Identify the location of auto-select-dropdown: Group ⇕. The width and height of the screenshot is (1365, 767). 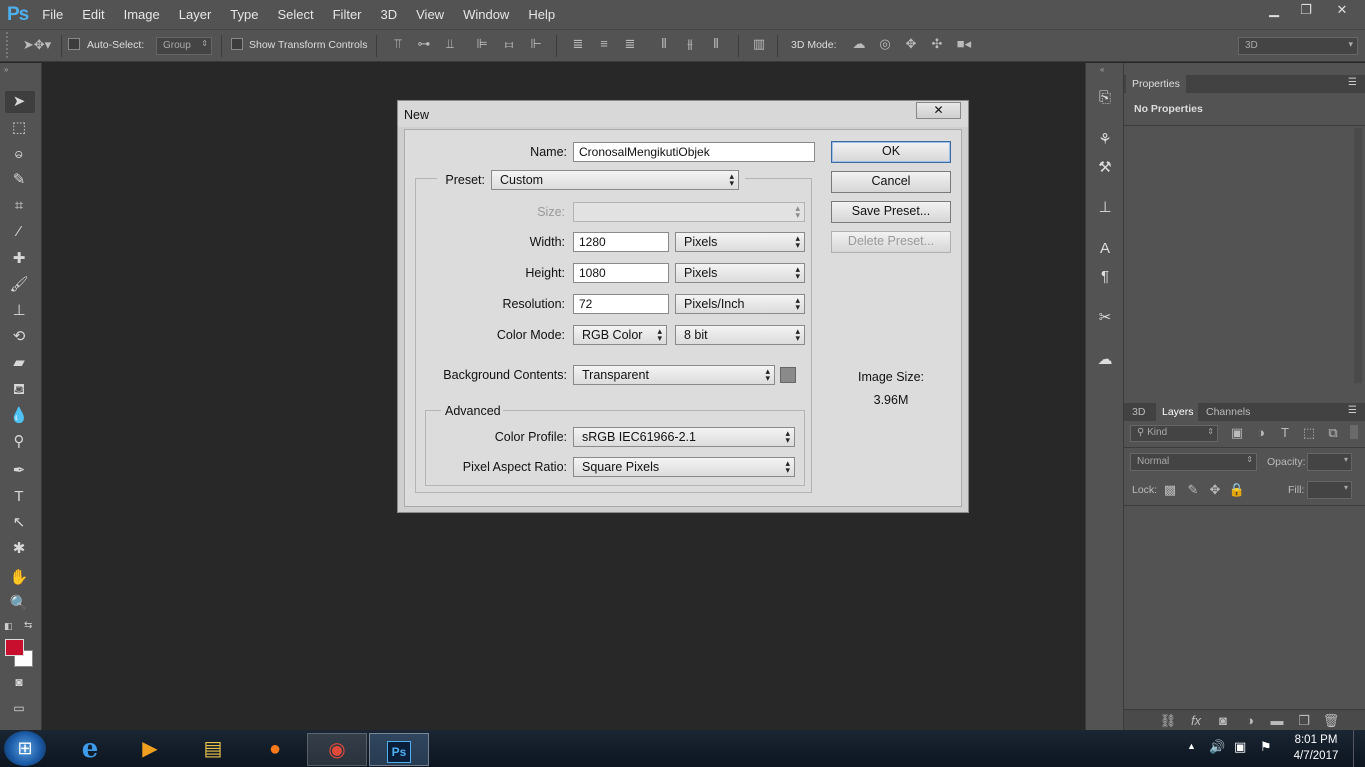
(184, 46).